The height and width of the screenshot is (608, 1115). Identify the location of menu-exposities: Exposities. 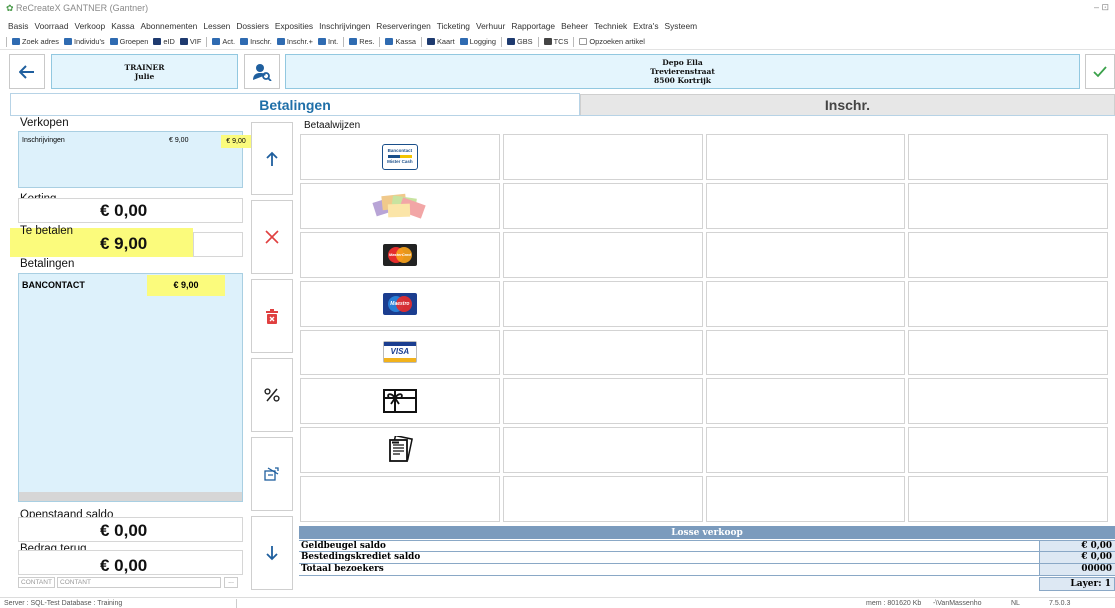
(294, 26).